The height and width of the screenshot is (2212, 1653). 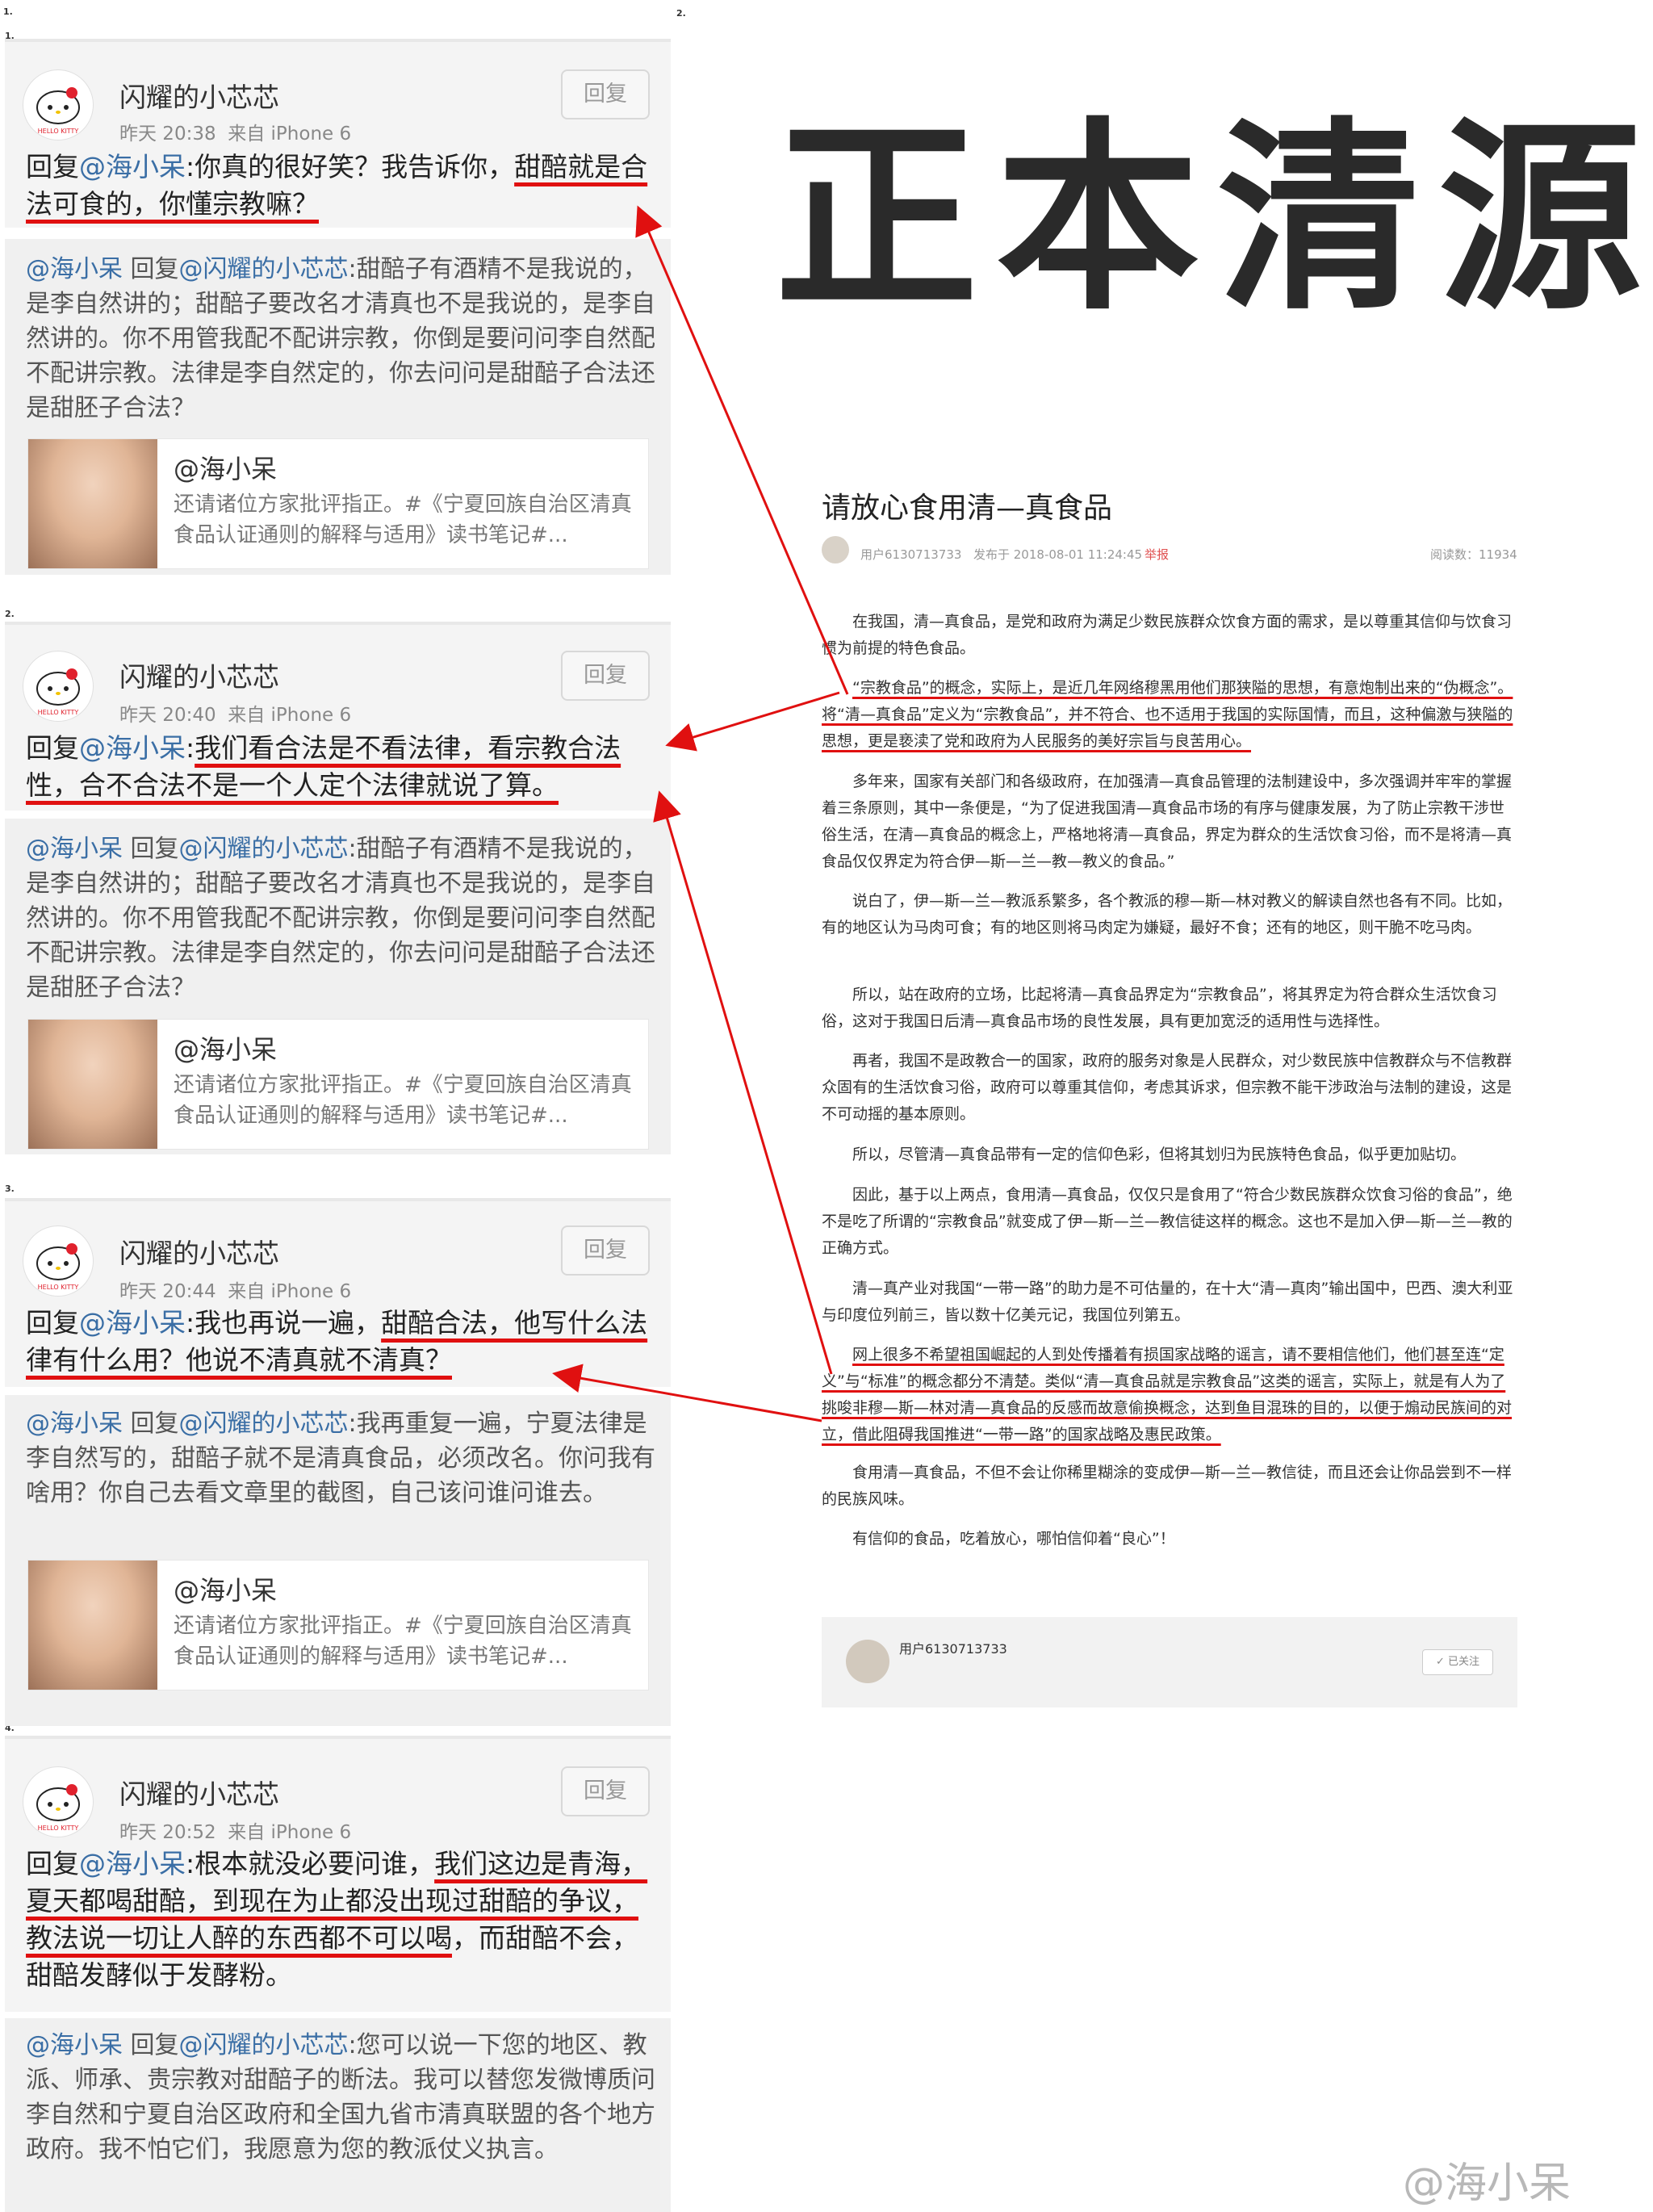 I want to click on annotation-arrows, so click(x=701, y=813).